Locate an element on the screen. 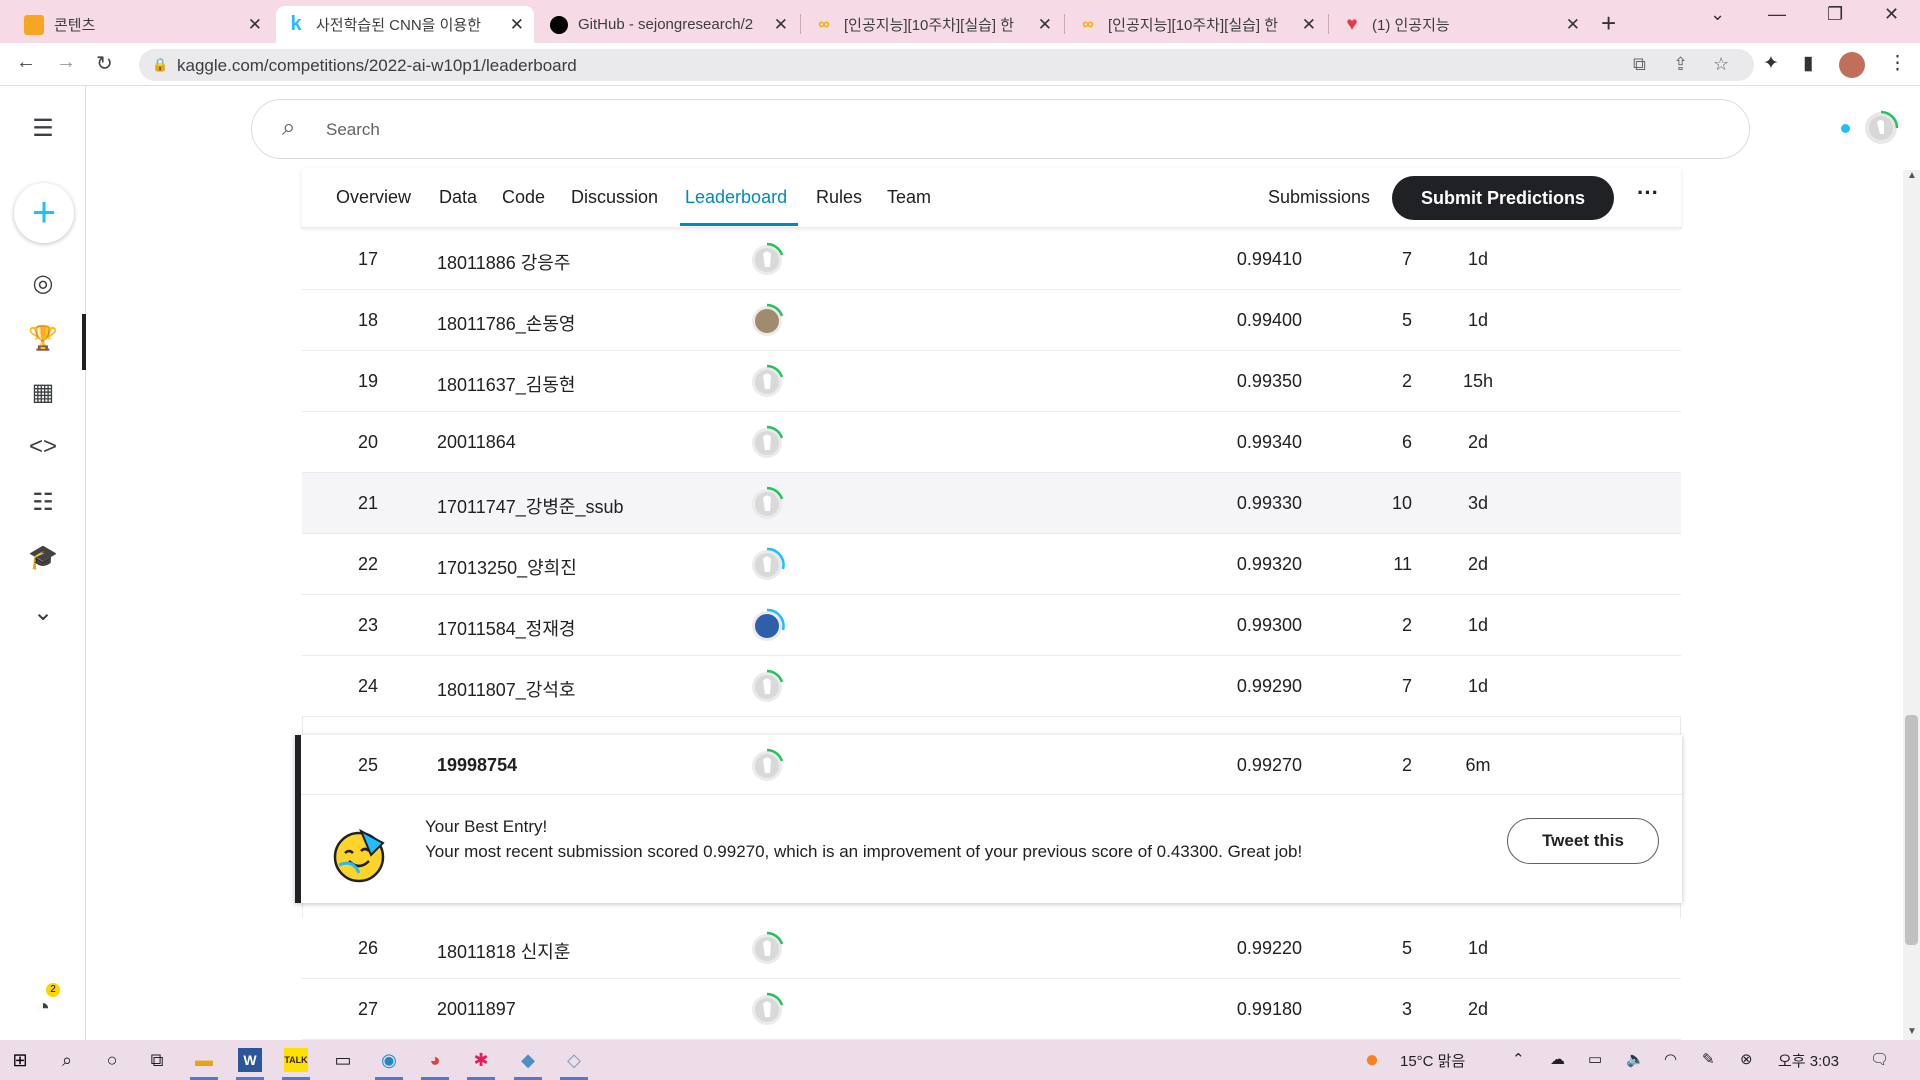 This screenshot has width=1920, height=1080. tab-search-icon: ⌄ is located at coordinates (1717, 14).